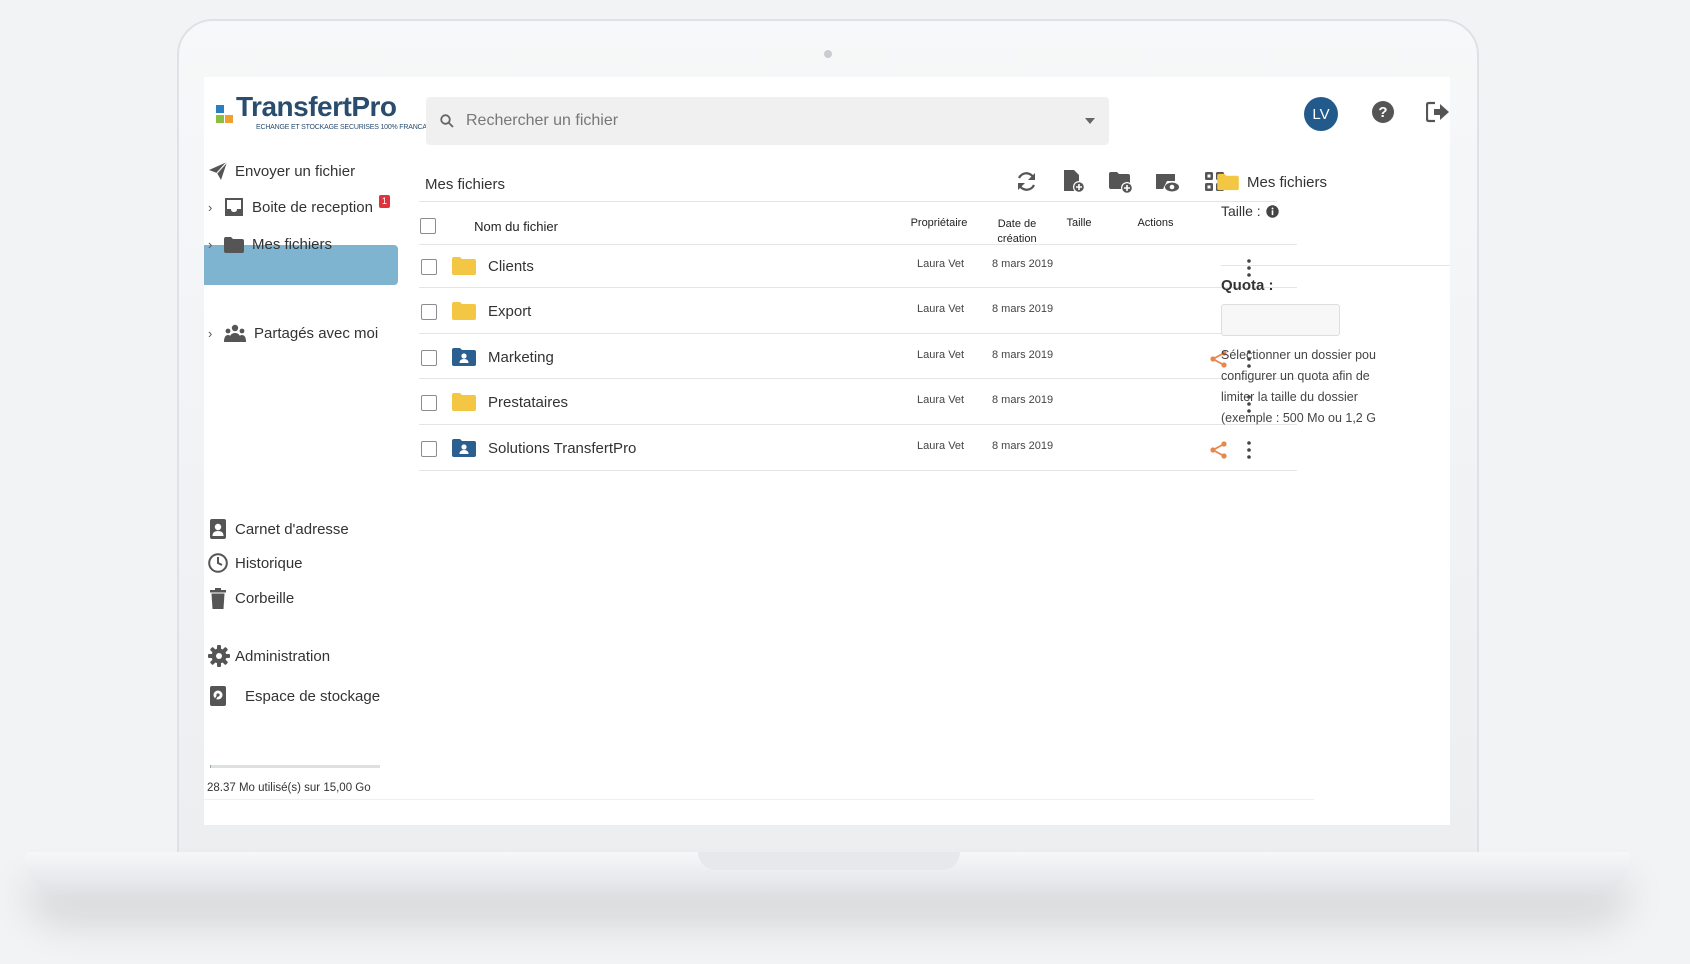  I want to click on chevron-down-icon, so click(1090, 121).